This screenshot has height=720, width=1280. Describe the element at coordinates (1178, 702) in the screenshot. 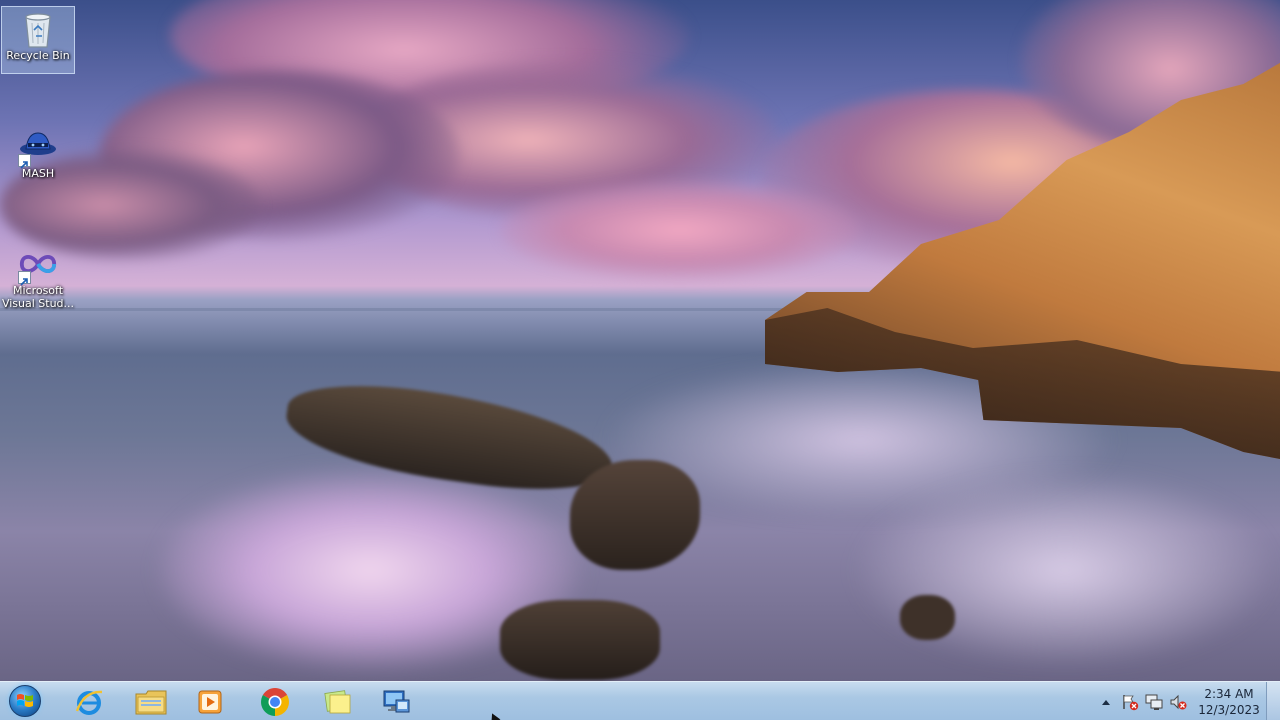

I see `volume-muted-icon` at that location.